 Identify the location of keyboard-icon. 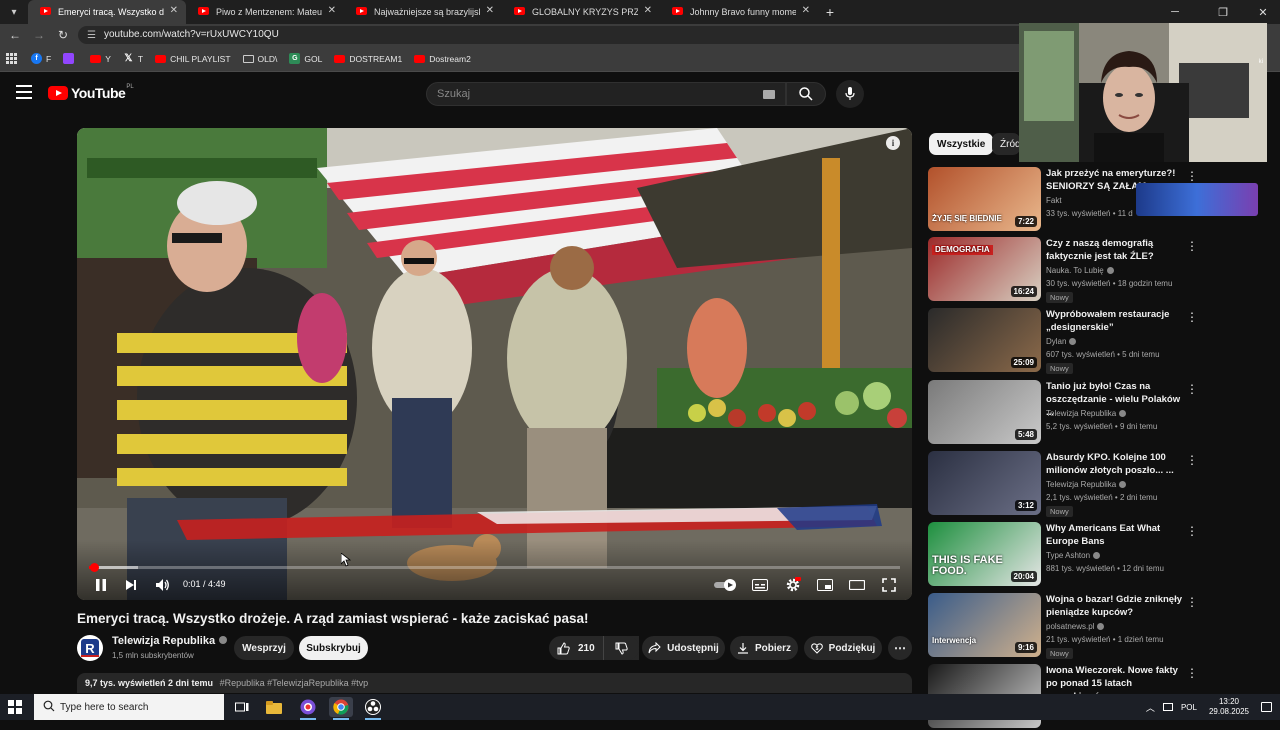
(769, 94).